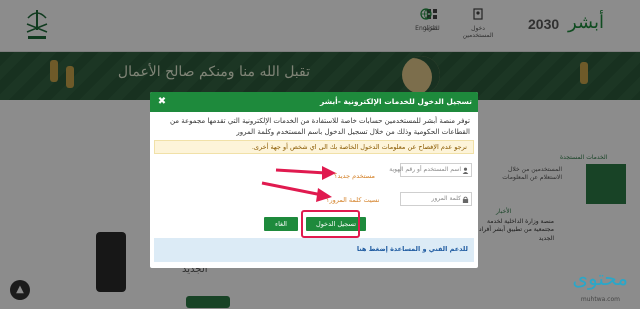 Image resolution: width=640 pixels, height=309 pixels. I want to click on password-placeholder: كلمة المرور, so click(446, 198).